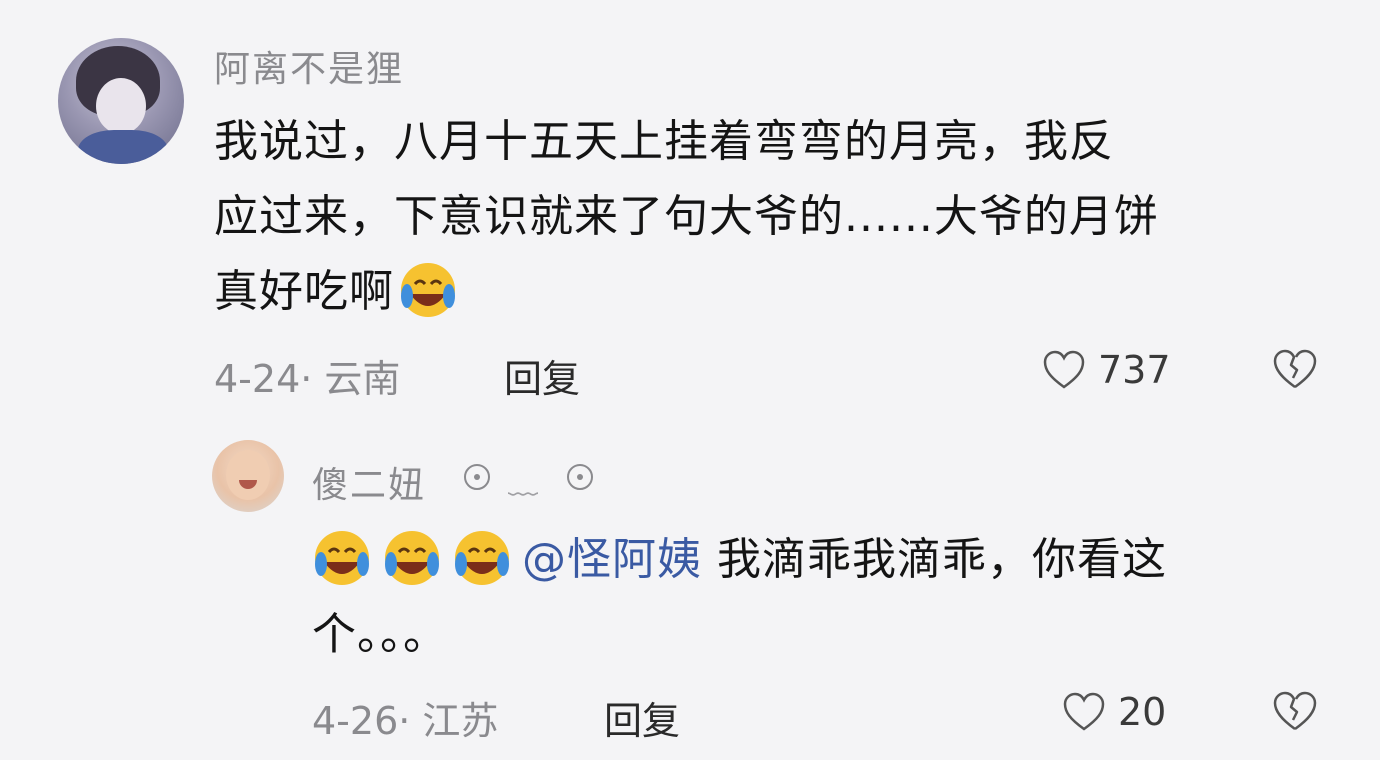  What do you see at coordinates (1114, 712) in the screenshot?
I see `like-button: 20` at bounding box center [1114, 712].